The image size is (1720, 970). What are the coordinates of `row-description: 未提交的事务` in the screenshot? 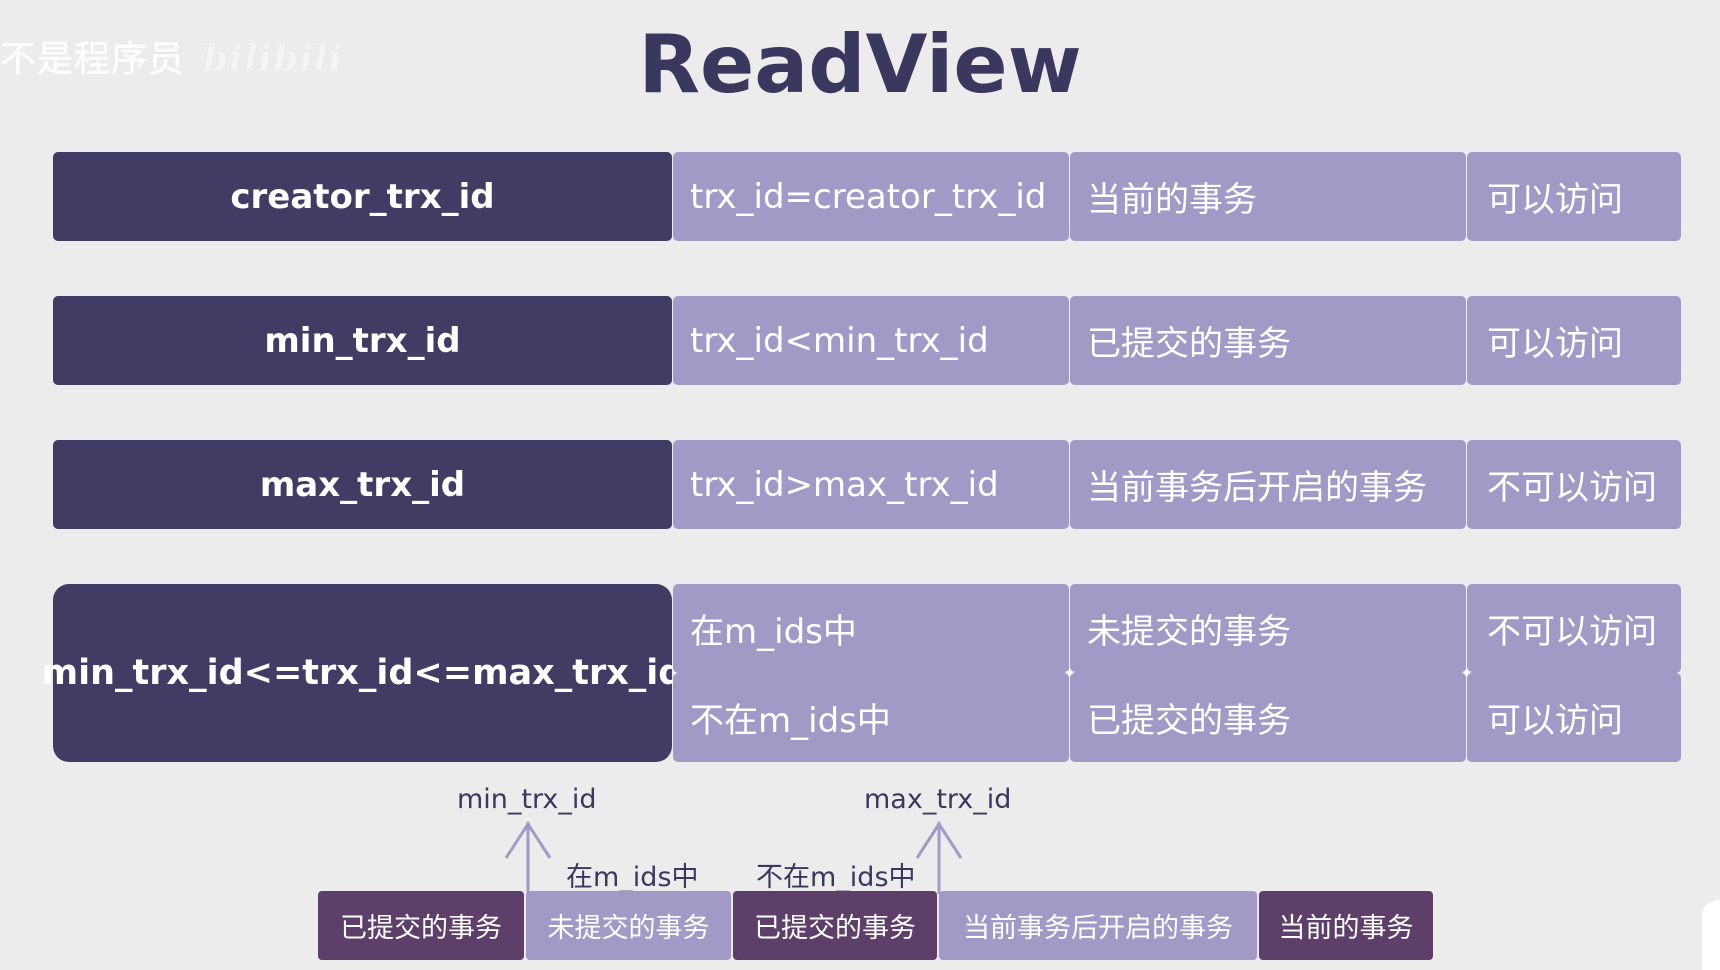 It's located at (1268, 628).